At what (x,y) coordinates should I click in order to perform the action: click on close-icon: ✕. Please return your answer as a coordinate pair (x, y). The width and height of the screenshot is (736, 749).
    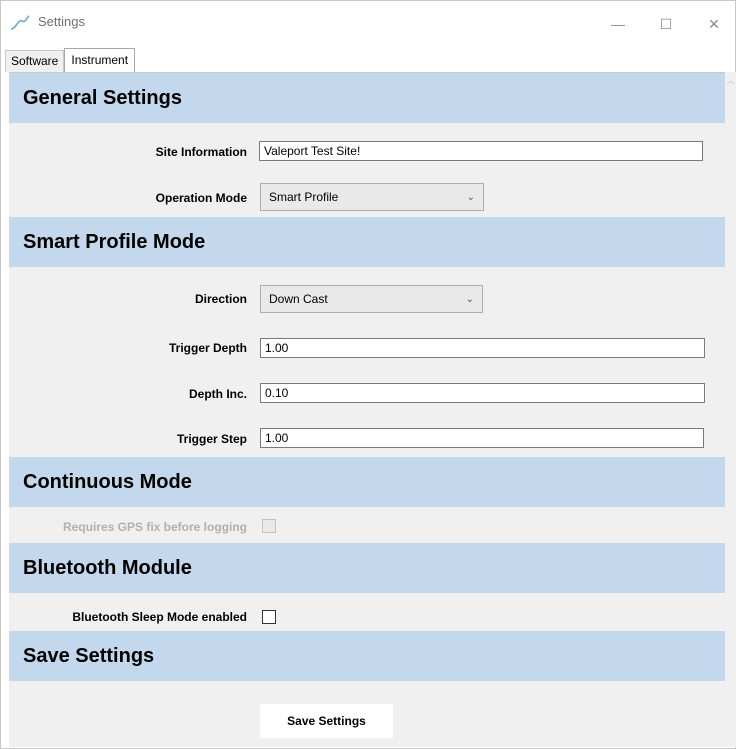
    Looking at the image, I should click on (714, 23).